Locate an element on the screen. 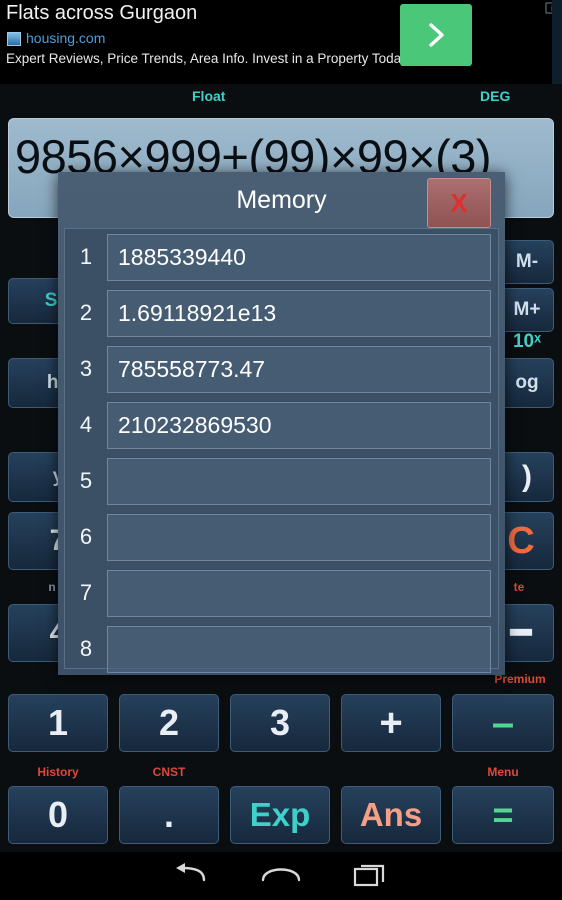 The width and height of the screenshot is (562, 900). label-ten-pow: 10ˣ is located at coordinates (527, 341).